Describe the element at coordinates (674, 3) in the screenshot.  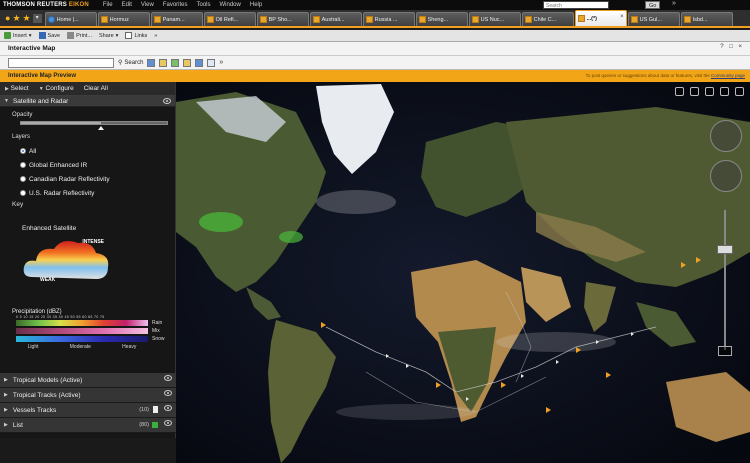
I see `go-more-button: »` at that location.